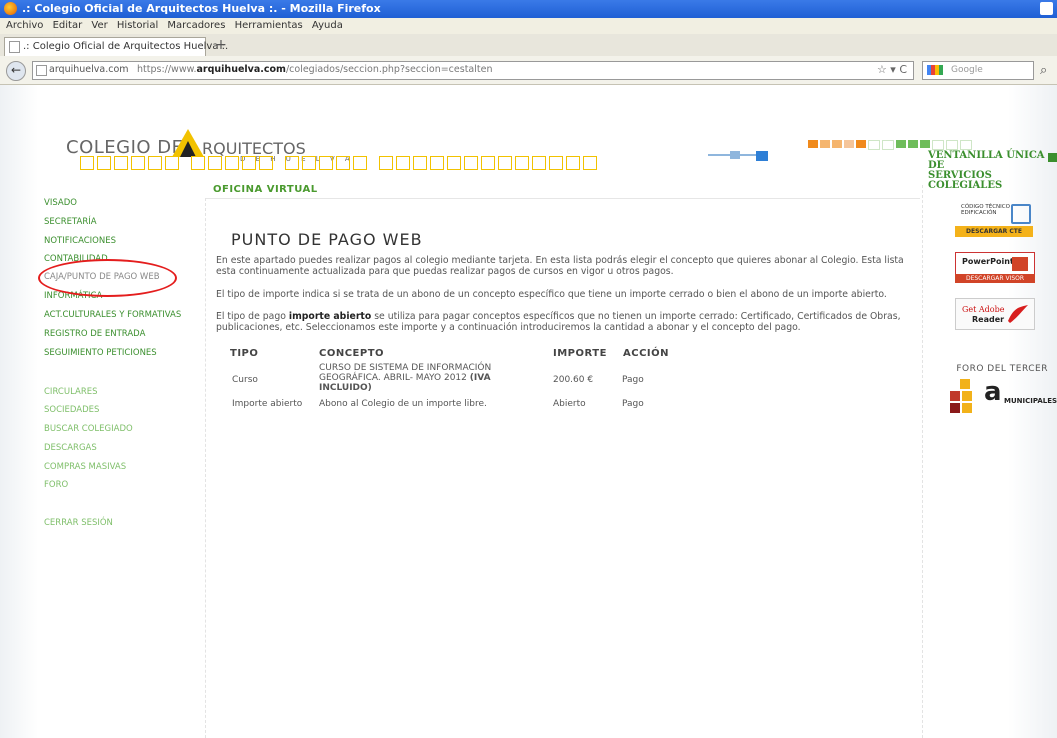 This screenshot has height=738, width=1057. What do you see at coordinates (196, 25) in the screenshot?
I see `menu-marcadores: Marcadores` at bounding box center [196, 25].